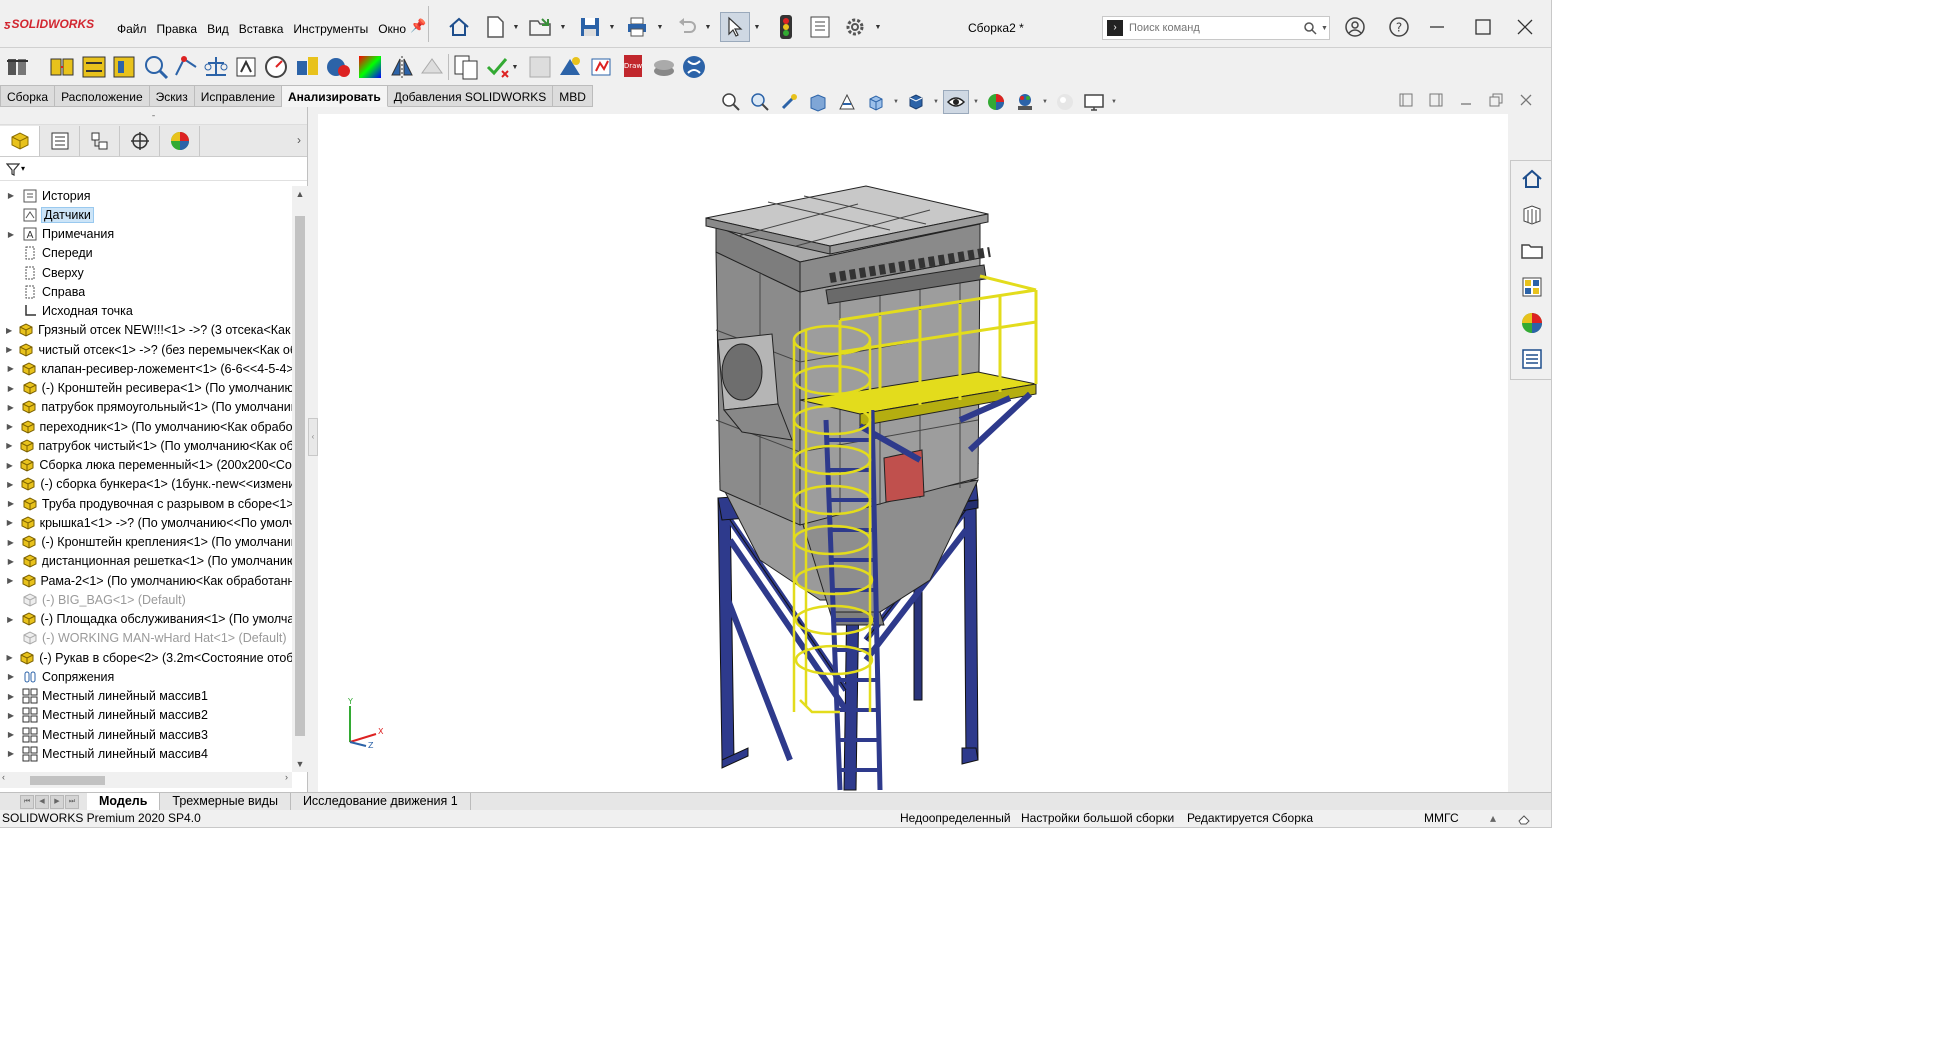 The width and height of the screenshot is (1954, 1052). Describe the element at coordinates (370, 67) in the screenshot. I see `curvature-icon` at that location.